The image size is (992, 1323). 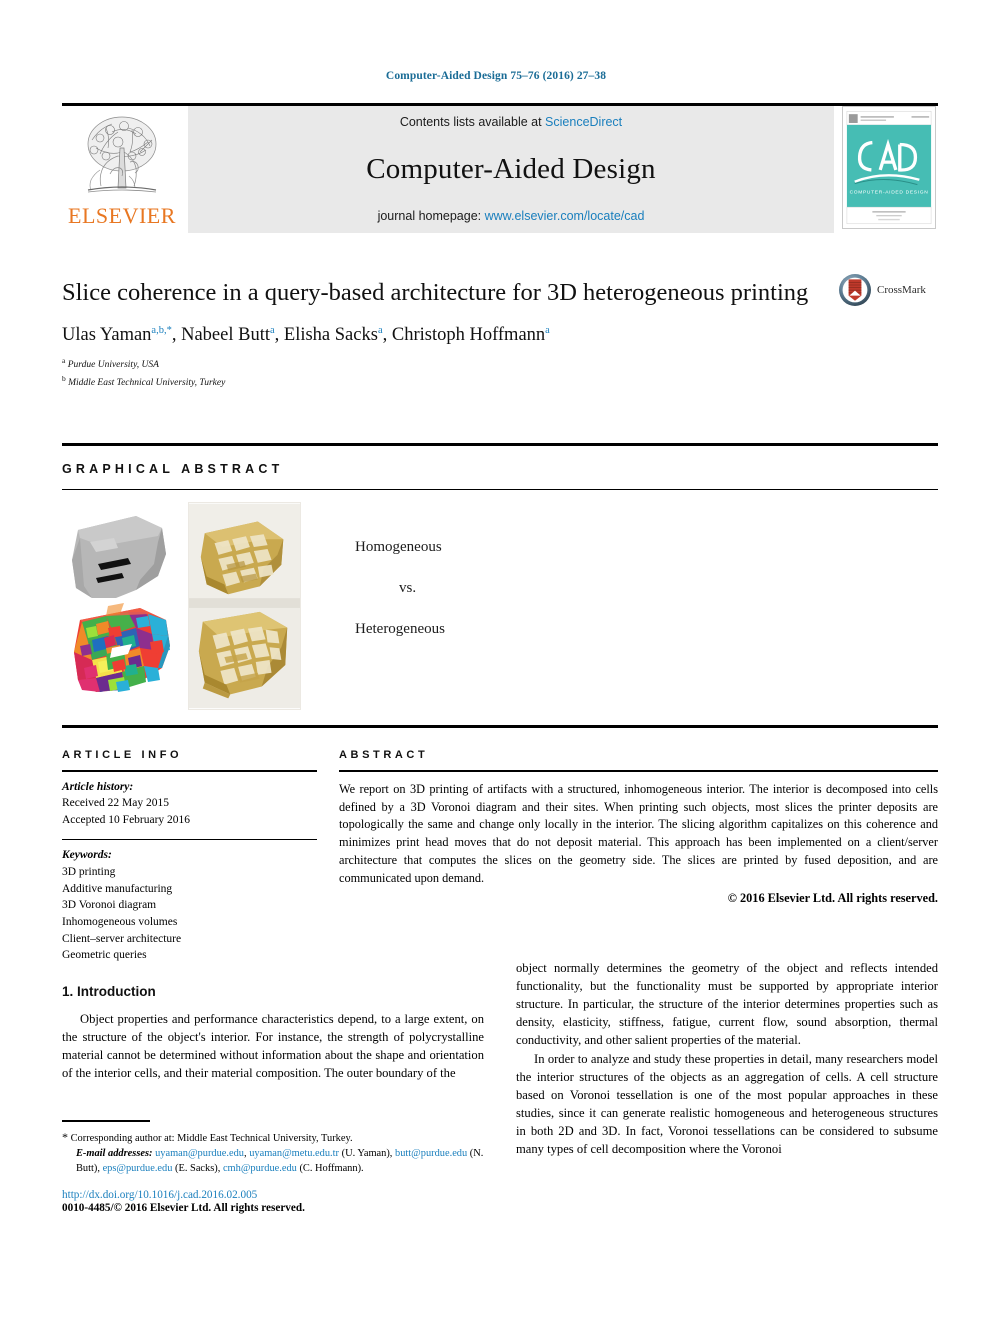 I want to click on journal-cover-thumbnail: COMPUTER-AIDED DESIGN, so click(x=889, y=167).